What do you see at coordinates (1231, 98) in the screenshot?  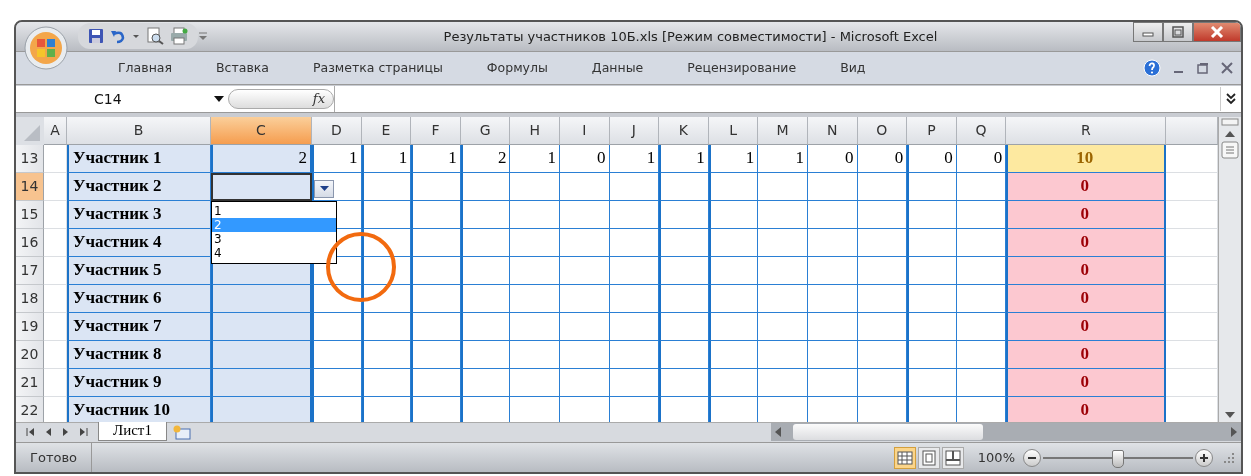 I see `expand-icon` at bounding box center [1231, 98].